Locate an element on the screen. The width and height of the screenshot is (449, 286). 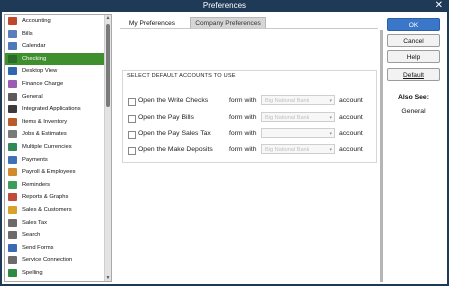
scroll-thumb is located at coordinates (108, 65).